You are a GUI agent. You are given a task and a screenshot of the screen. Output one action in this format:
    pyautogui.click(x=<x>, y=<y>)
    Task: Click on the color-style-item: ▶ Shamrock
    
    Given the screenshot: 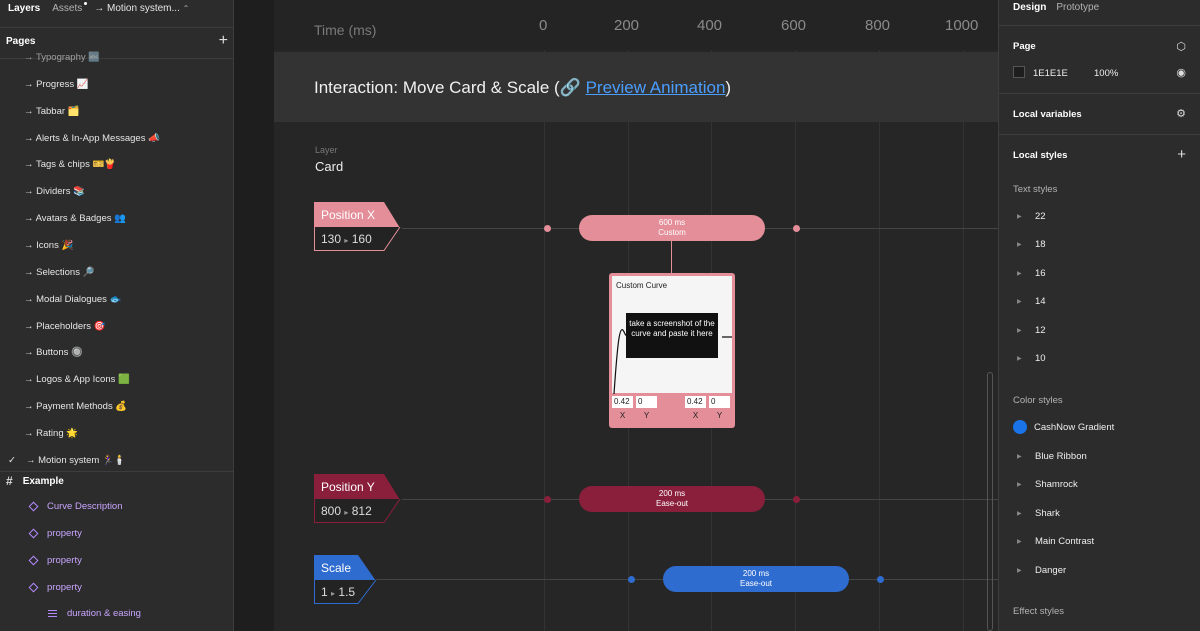 What is the action you would take?
    pyautogui.click(x=1047, y=484)
    